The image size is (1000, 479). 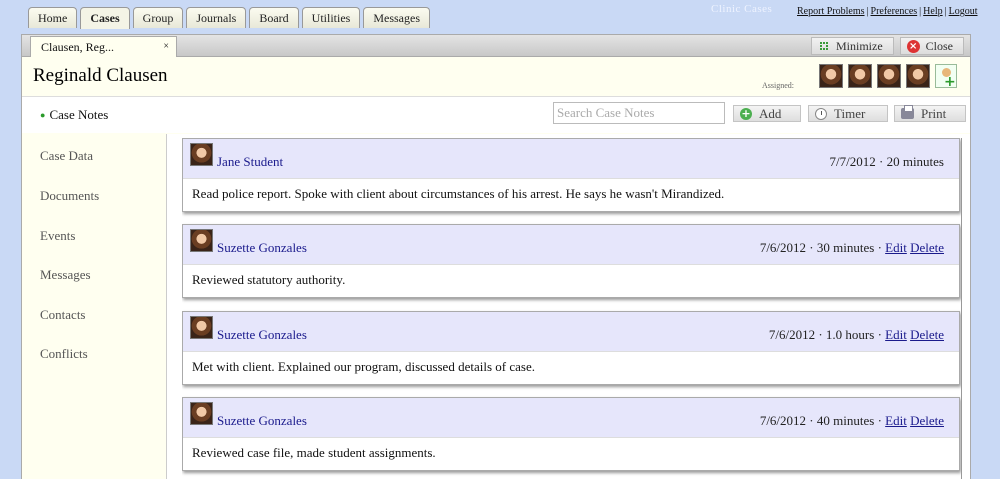 I want to click on window-controls: Minimize × Close, so click(x=887, y=46).